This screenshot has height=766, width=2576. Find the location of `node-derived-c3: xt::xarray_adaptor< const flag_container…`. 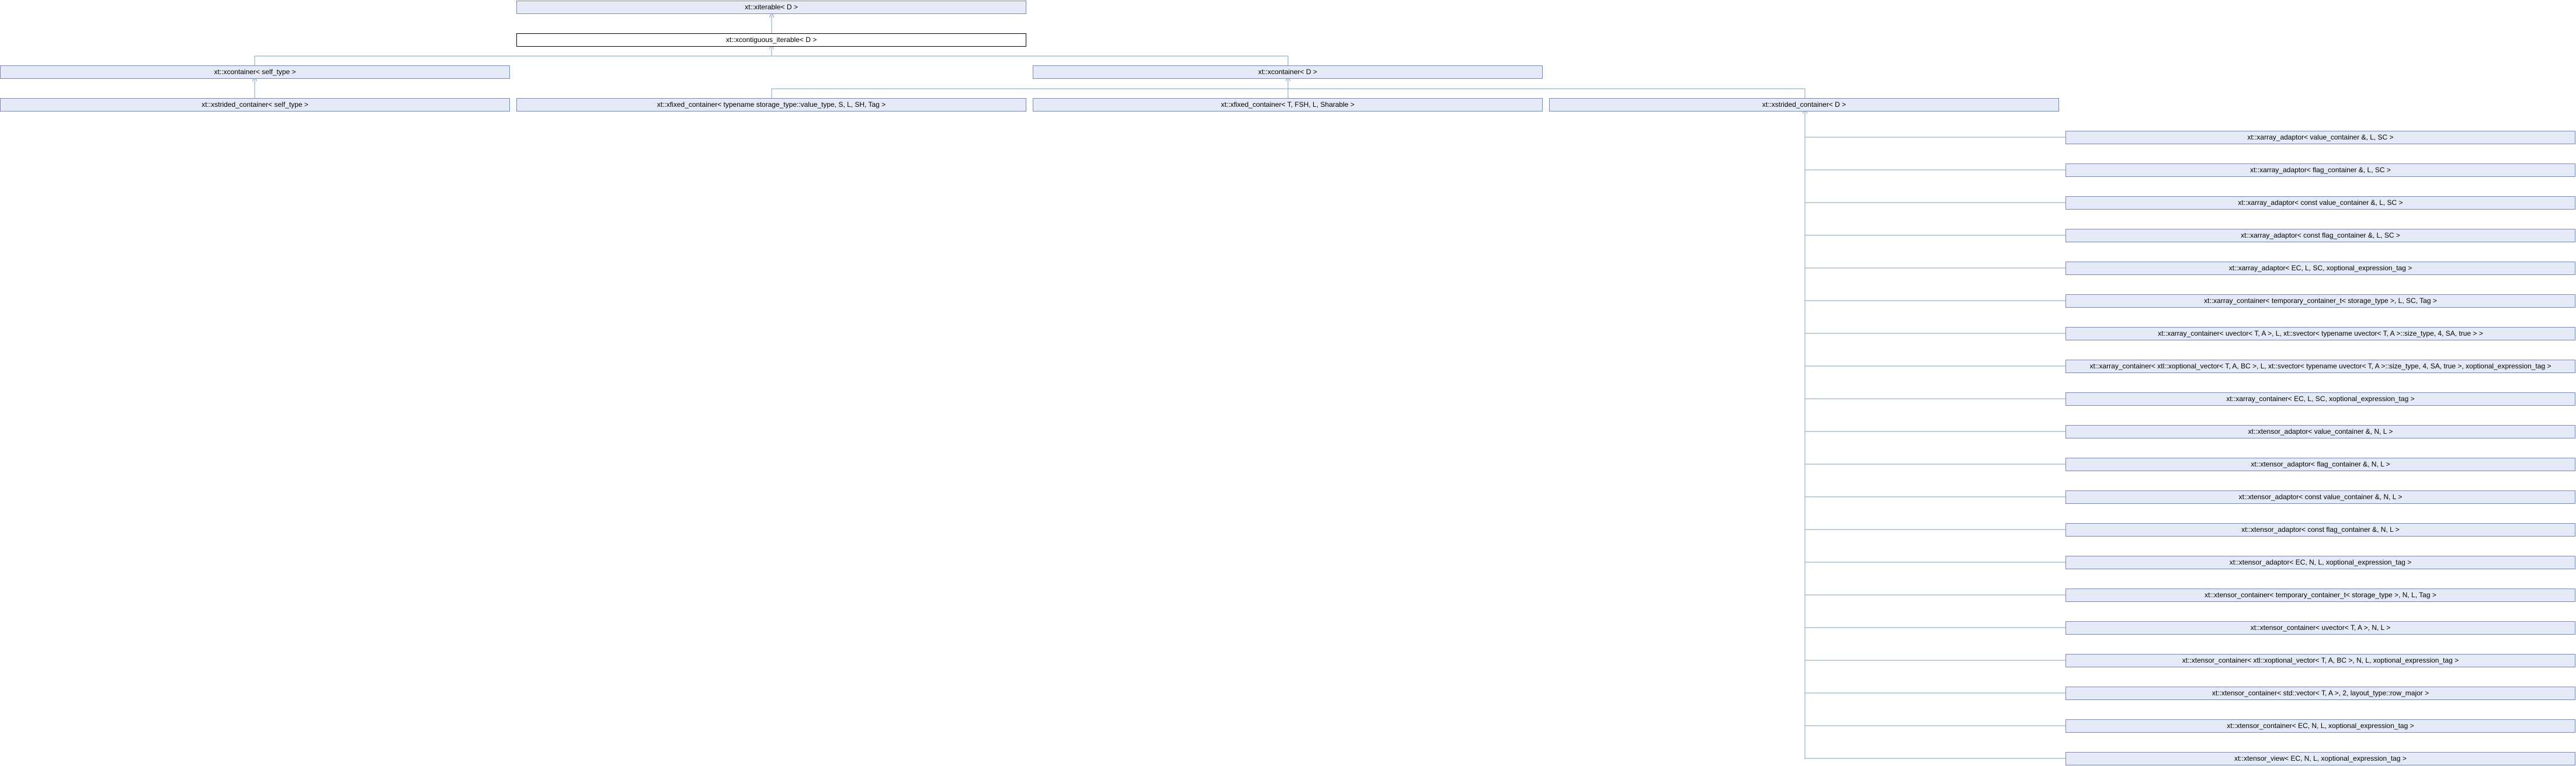

node-derived-c3: xt::xarray_adaptor< const flag_container… is located at coordinates (2320, 235).